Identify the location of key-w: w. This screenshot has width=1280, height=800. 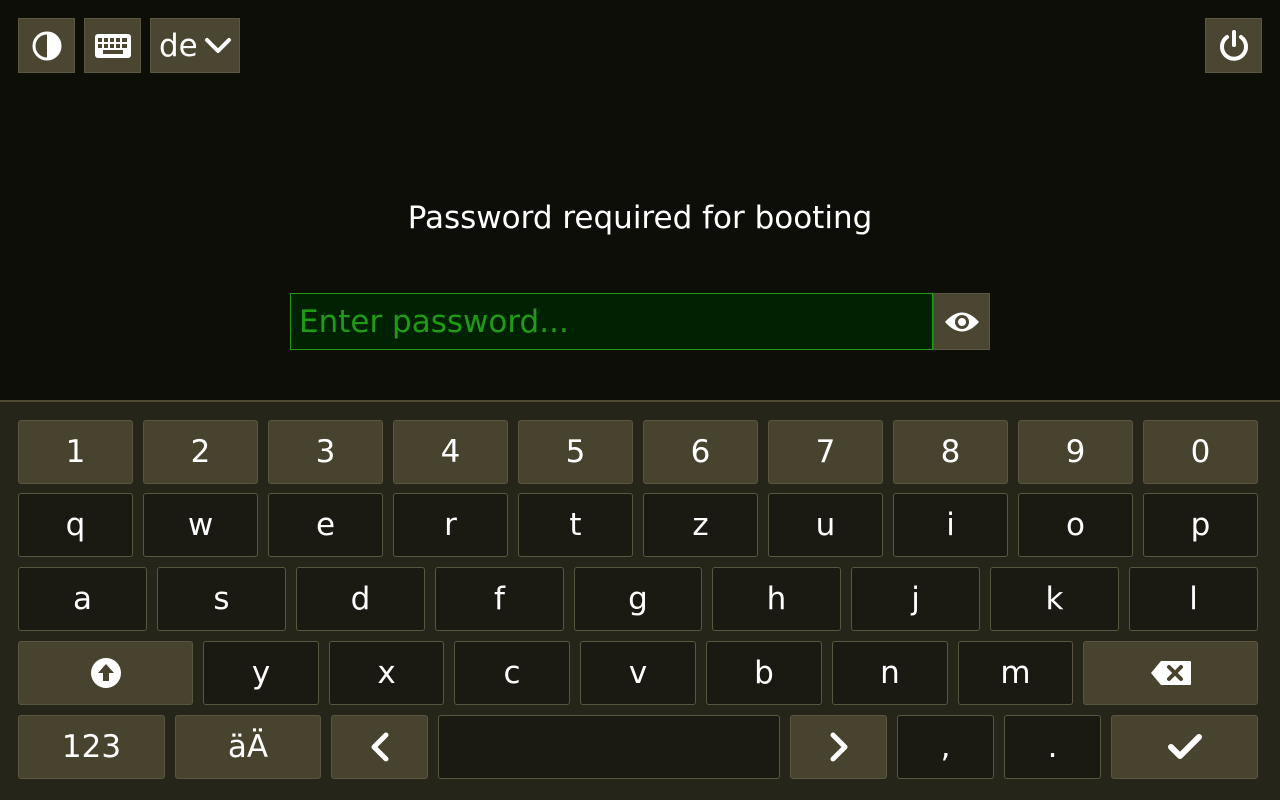
(200, 525).